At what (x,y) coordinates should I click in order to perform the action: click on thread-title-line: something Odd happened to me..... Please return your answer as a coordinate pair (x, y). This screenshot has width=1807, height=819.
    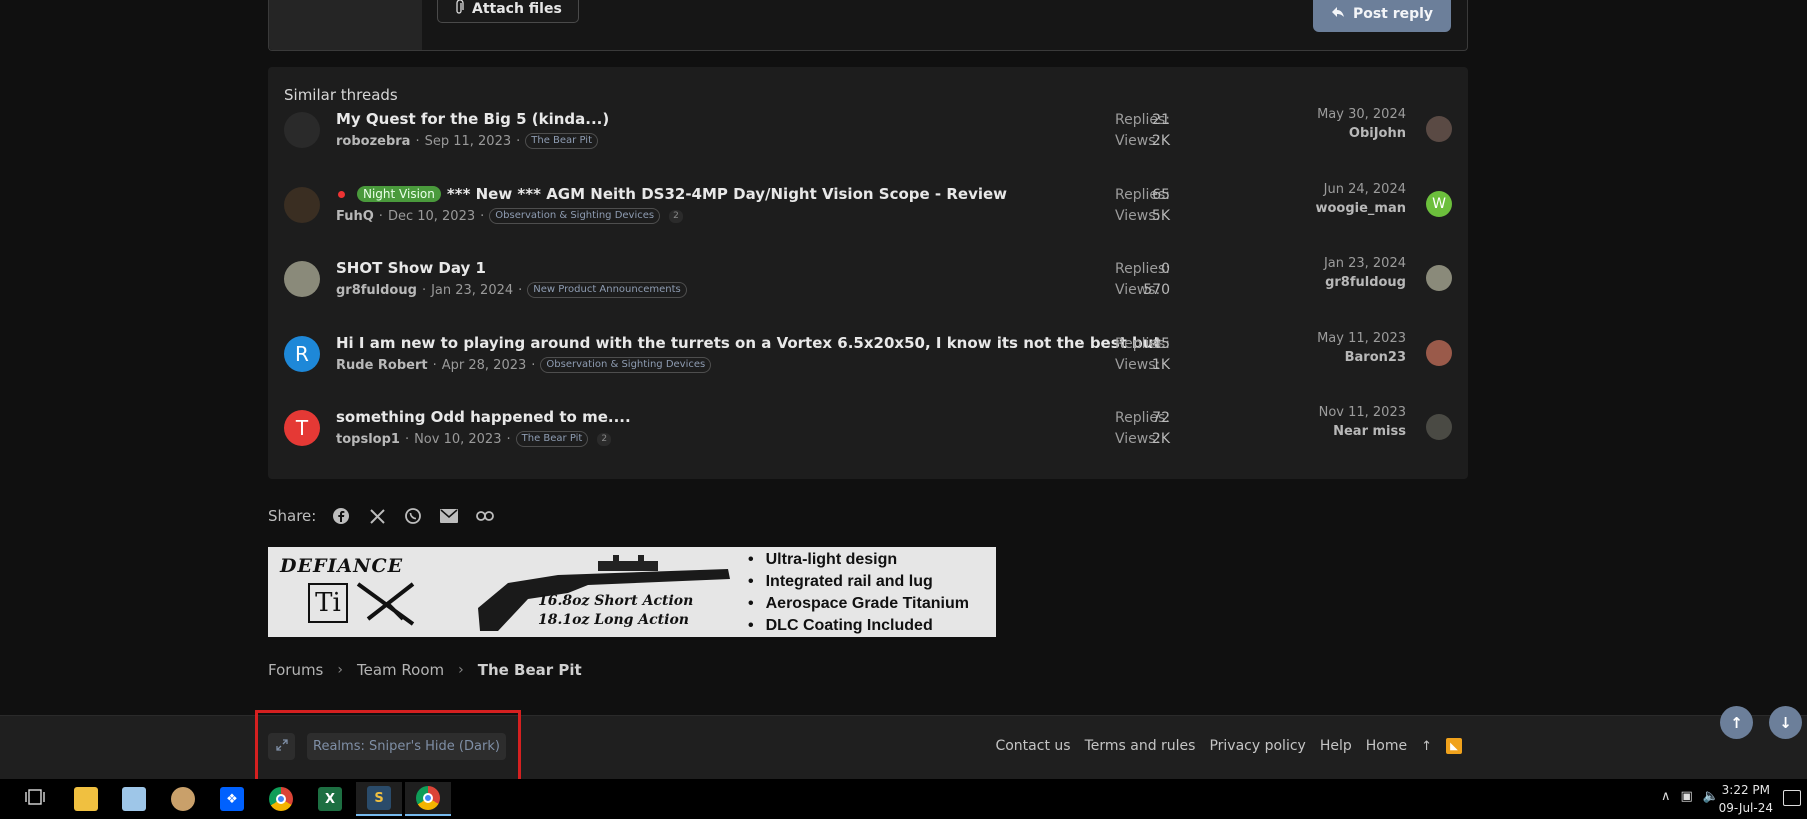
    Looking at the image, I should click on (483, 417).